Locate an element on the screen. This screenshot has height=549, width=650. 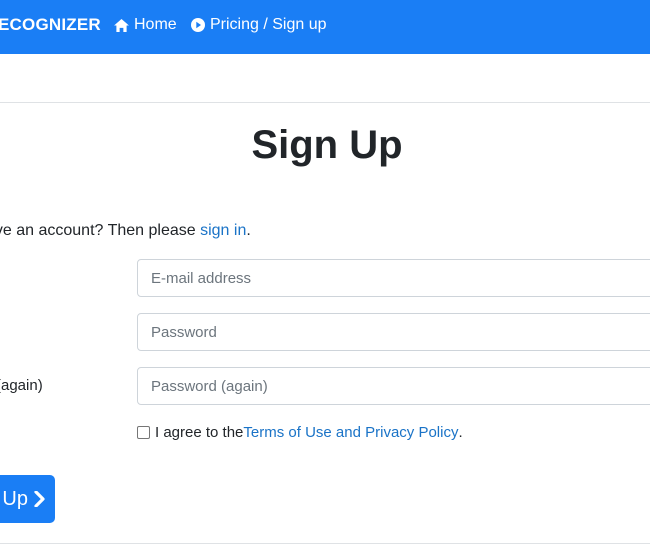
page-title: Sign Up is located at coordinates (327, 145).